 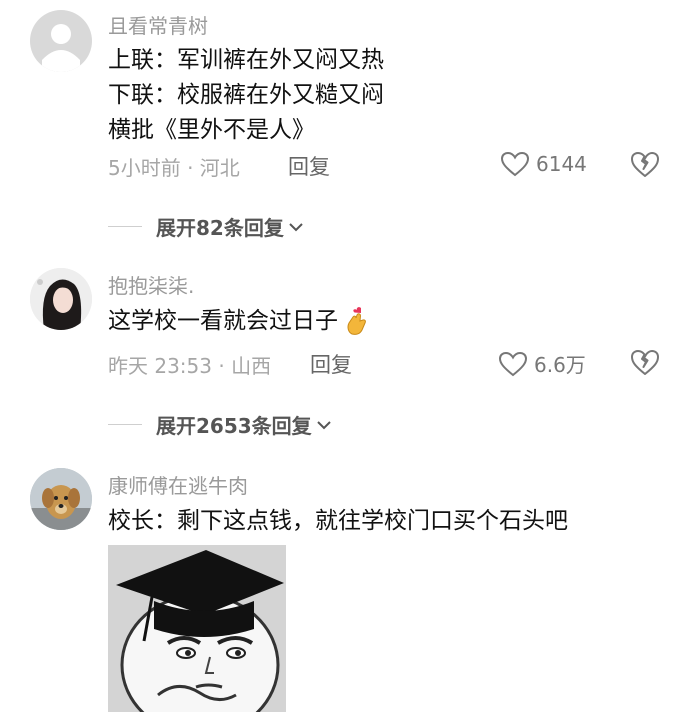 I want to click on like-button: 6.6万, so click(x=542, y=363).